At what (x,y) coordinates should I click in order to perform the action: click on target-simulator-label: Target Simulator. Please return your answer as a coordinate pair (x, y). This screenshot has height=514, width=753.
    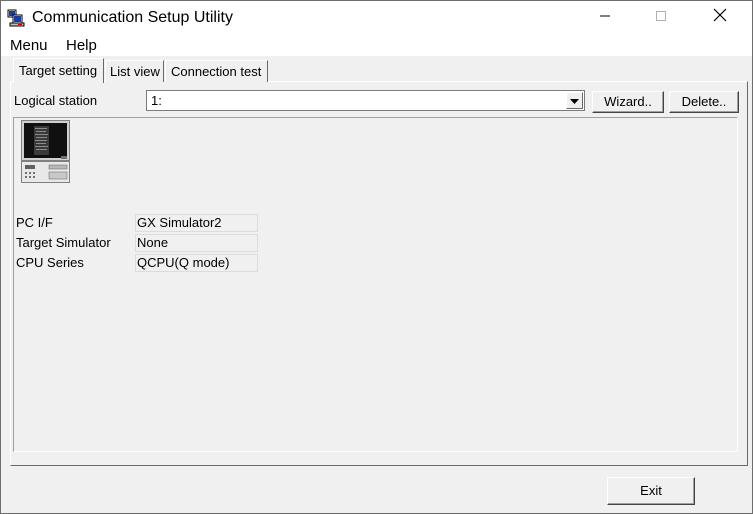
    Looking at the image, I should click on (63, 242).